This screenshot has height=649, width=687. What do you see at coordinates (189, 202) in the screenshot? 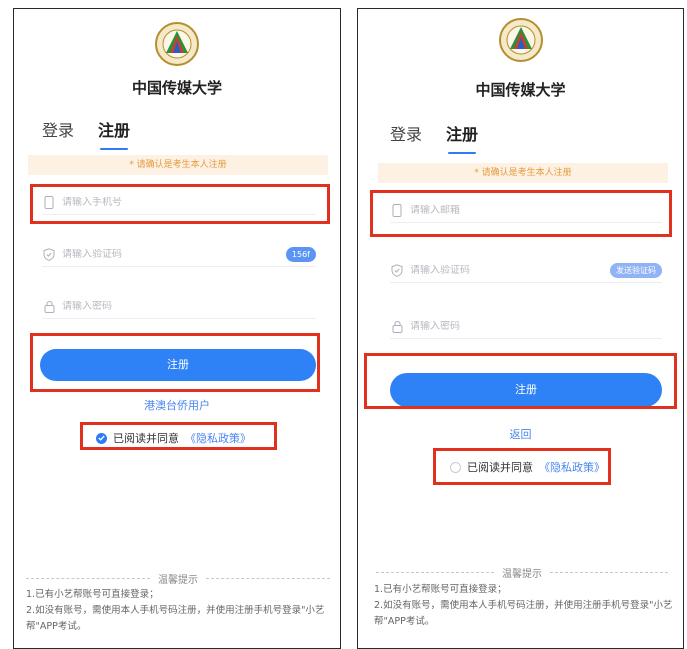
I see `phone-input` at bounding box center [189, 202].